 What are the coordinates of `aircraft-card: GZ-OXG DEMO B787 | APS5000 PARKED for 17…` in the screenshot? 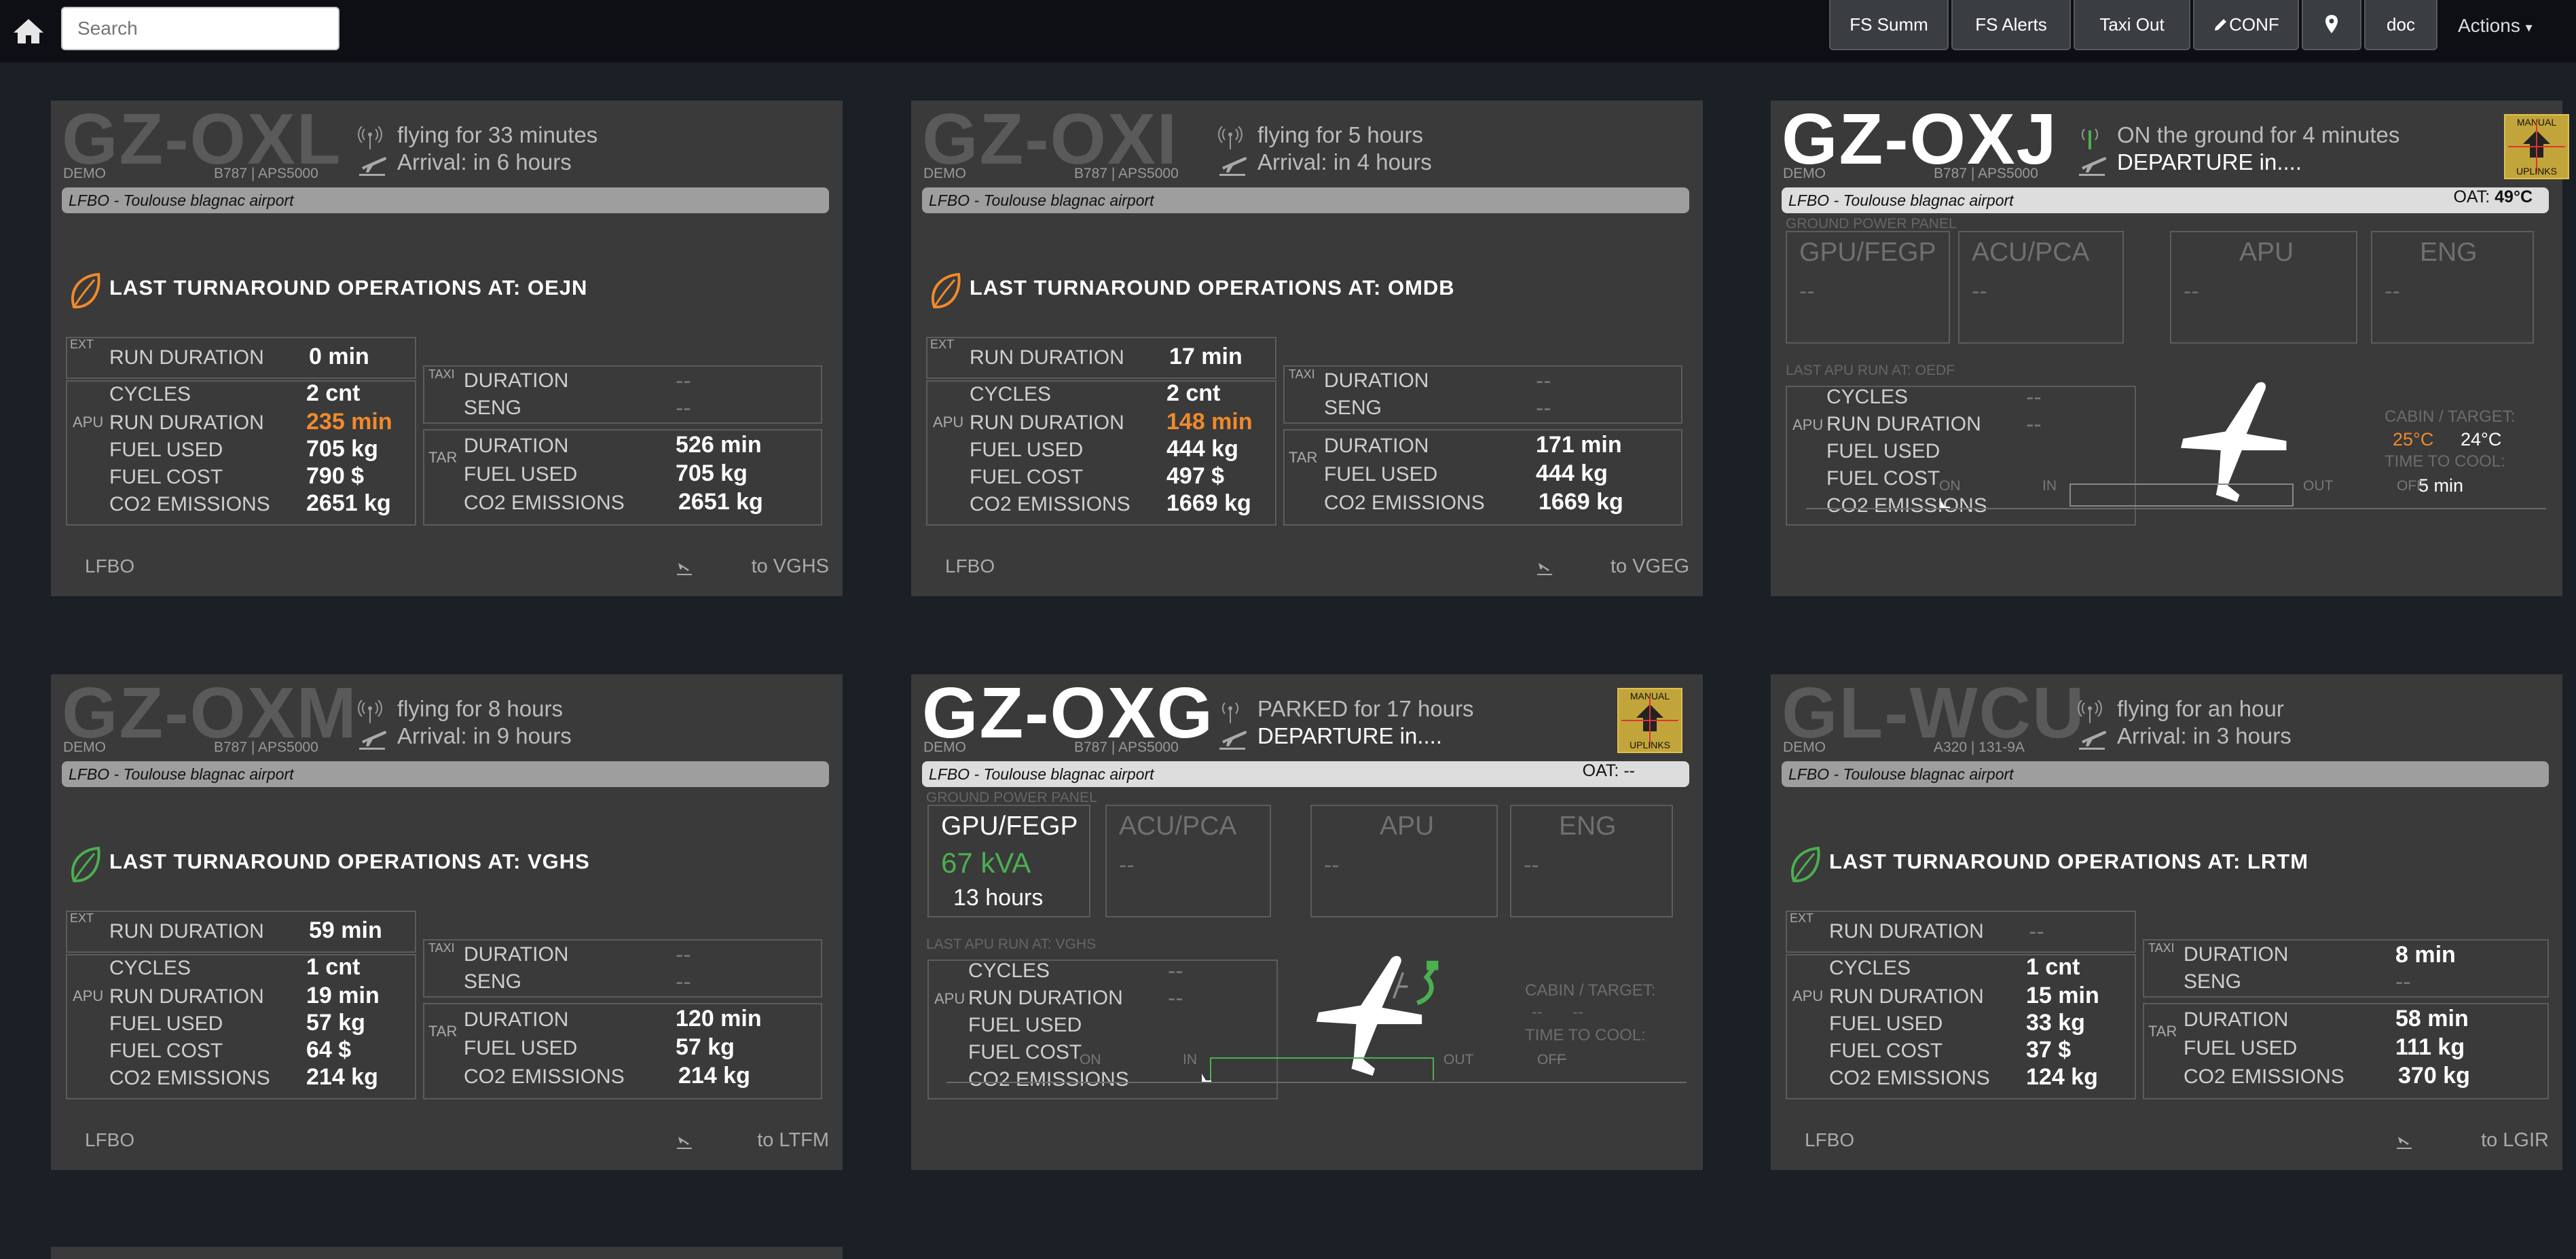 It's located at (1307, 922).